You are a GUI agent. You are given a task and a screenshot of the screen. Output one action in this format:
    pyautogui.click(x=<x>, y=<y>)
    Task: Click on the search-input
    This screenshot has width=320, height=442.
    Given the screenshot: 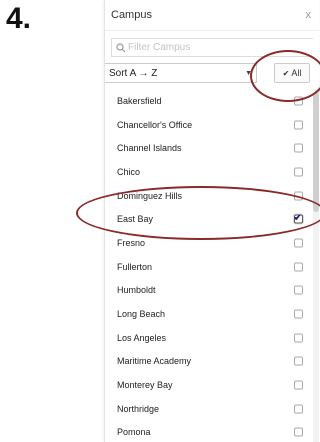 What is the action you would take?
    pyautogui.click(x=213, y=47)
    